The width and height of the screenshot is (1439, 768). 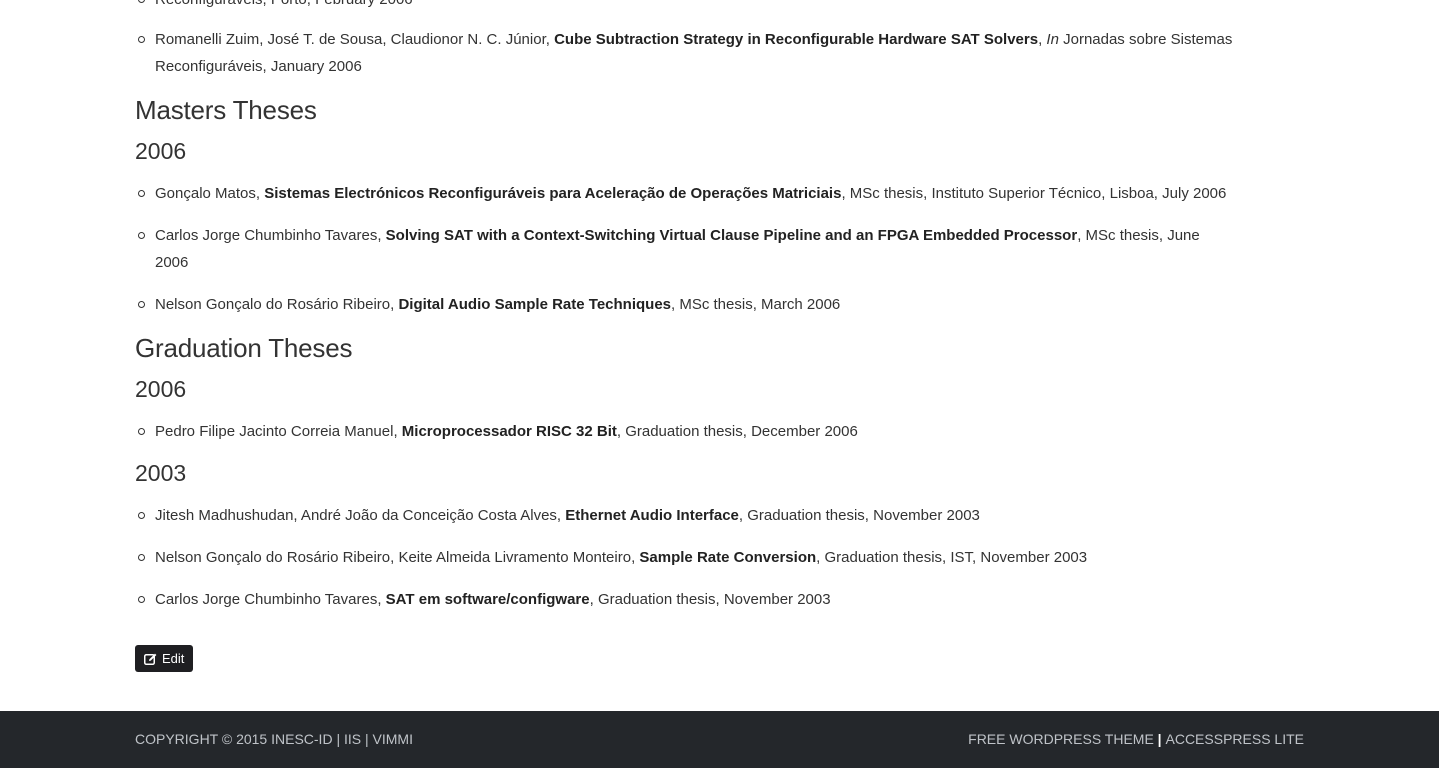 I want to click on footer-link-wordpress-theme: FREE WORDPRESS THEME, so click(x=1061, y=739).